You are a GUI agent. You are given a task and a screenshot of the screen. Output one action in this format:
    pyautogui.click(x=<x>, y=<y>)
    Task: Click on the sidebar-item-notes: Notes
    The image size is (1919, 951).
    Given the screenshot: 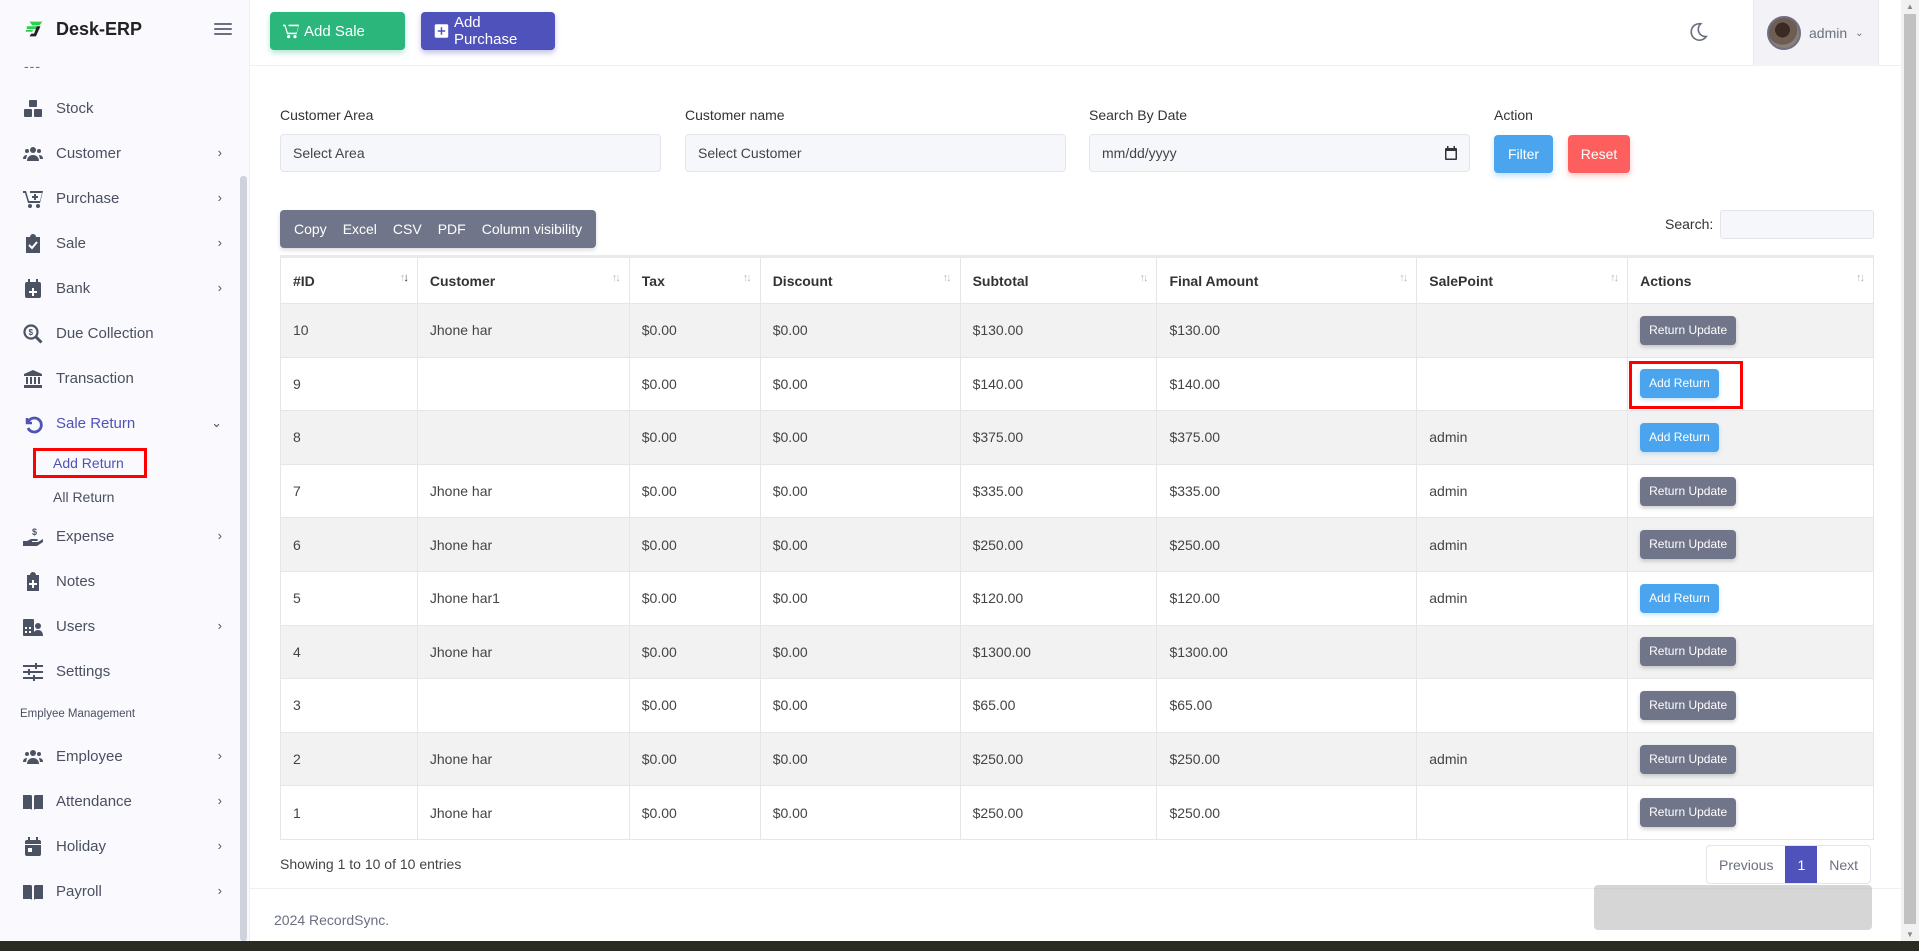 What is the action you would take?
    pyautogui.click(x=120, y=581)
    